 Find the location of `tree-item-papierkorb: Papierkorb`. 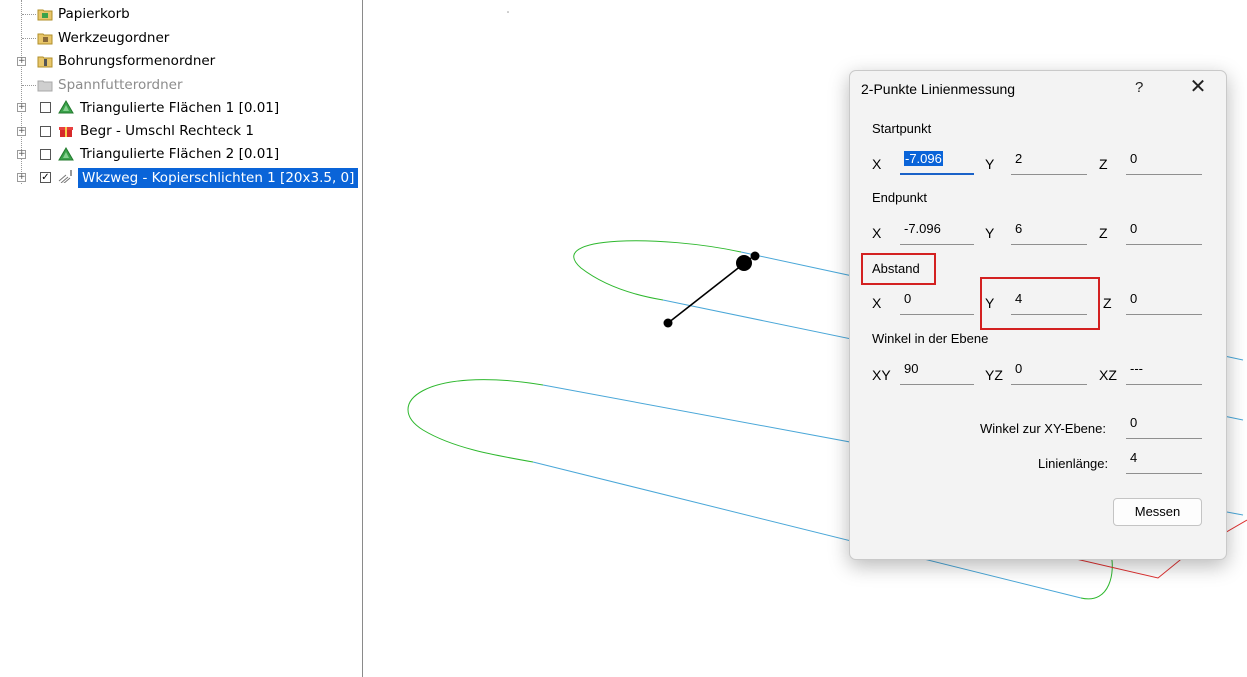

tree-item-papierkorb: Papierkorb is located at coordinates (94, 14).